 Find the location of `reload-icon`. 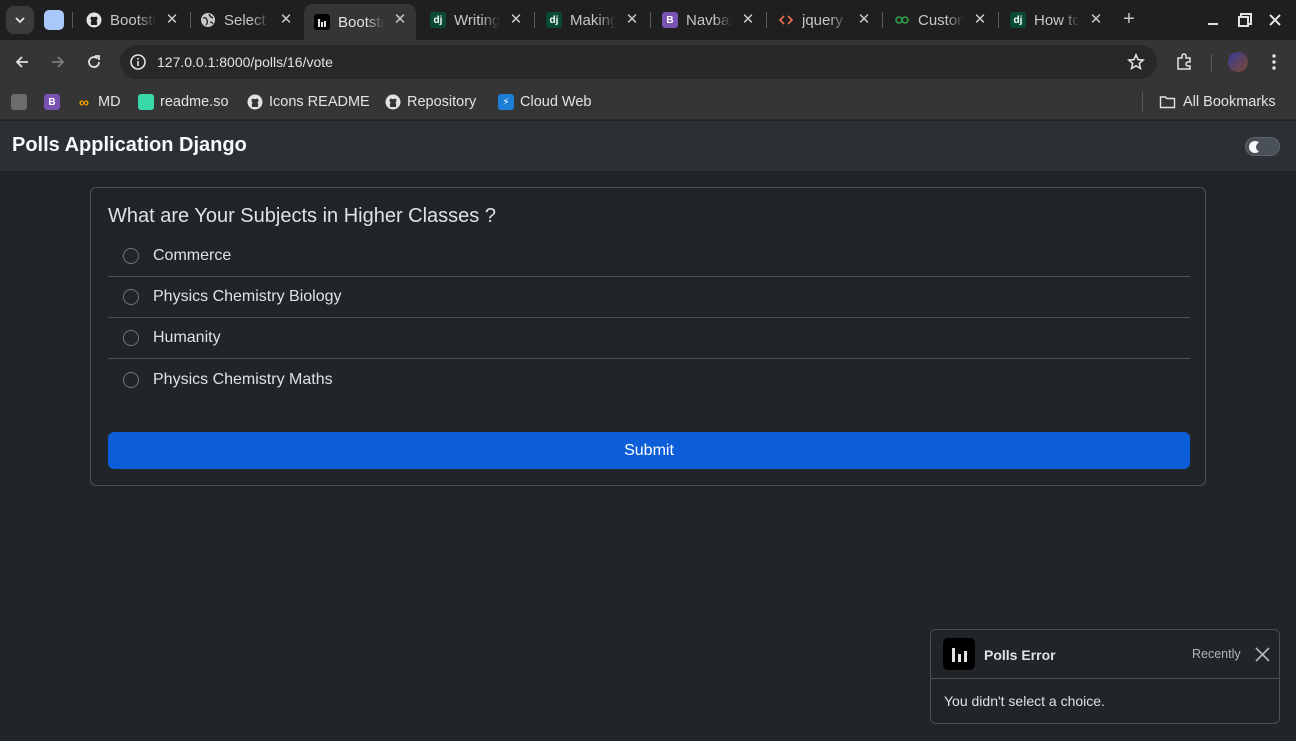

reload-icon is located at coordinates (94, 61).